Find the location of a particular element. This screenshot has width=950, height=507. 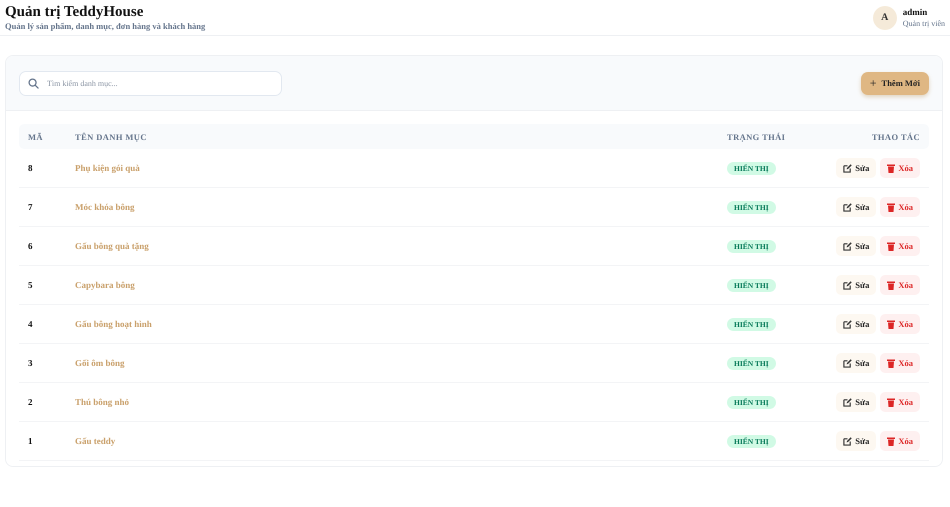

category-name: Móc khóa bông is located at coordinates (105, 207).